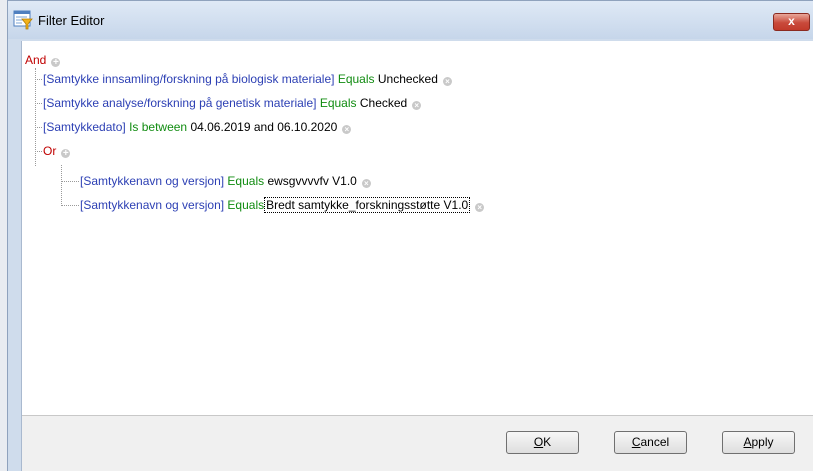 The image size is (813, 471). What do you see at coordinates (49, 151) in the screenshot?
I see `group-operator-or: Or` at bounding box center [49, 151].